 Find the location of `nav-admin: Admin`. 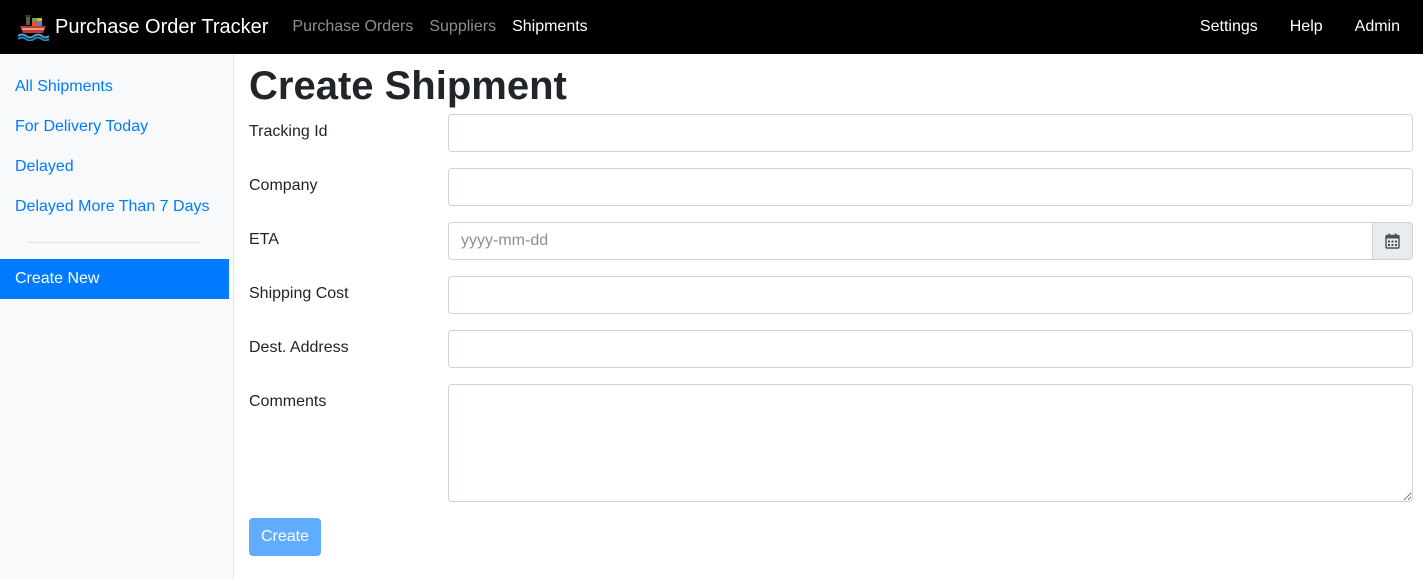

nav-admin: Admin is located at coordinates (1377, 27).